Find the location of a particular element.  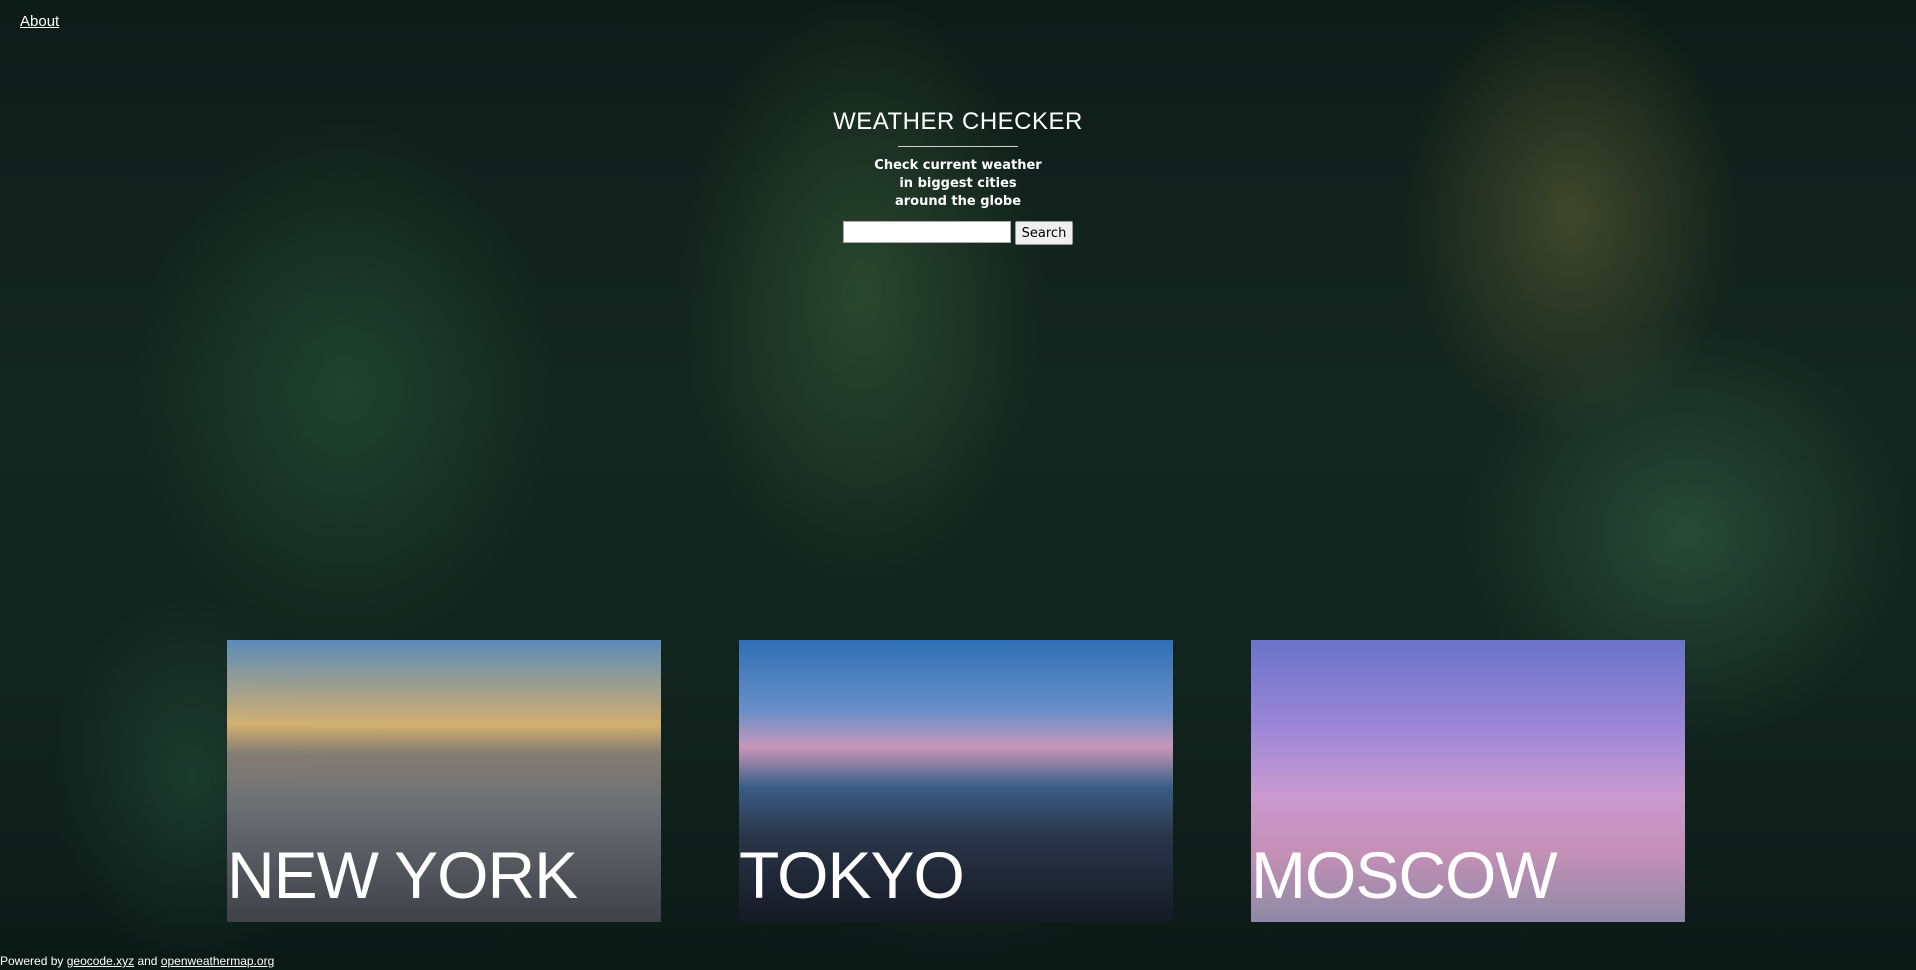

city-card-moscow: MOSCOW is located at coordinates (1468, 781).